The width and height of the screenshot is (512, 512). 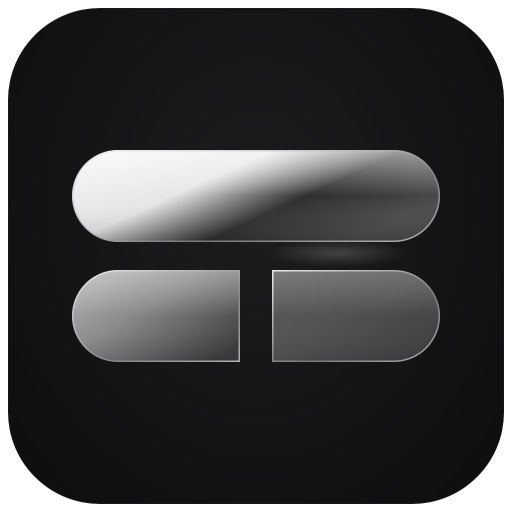 I want to click on bottom-left-block-shape, so click(x=156, y=316).